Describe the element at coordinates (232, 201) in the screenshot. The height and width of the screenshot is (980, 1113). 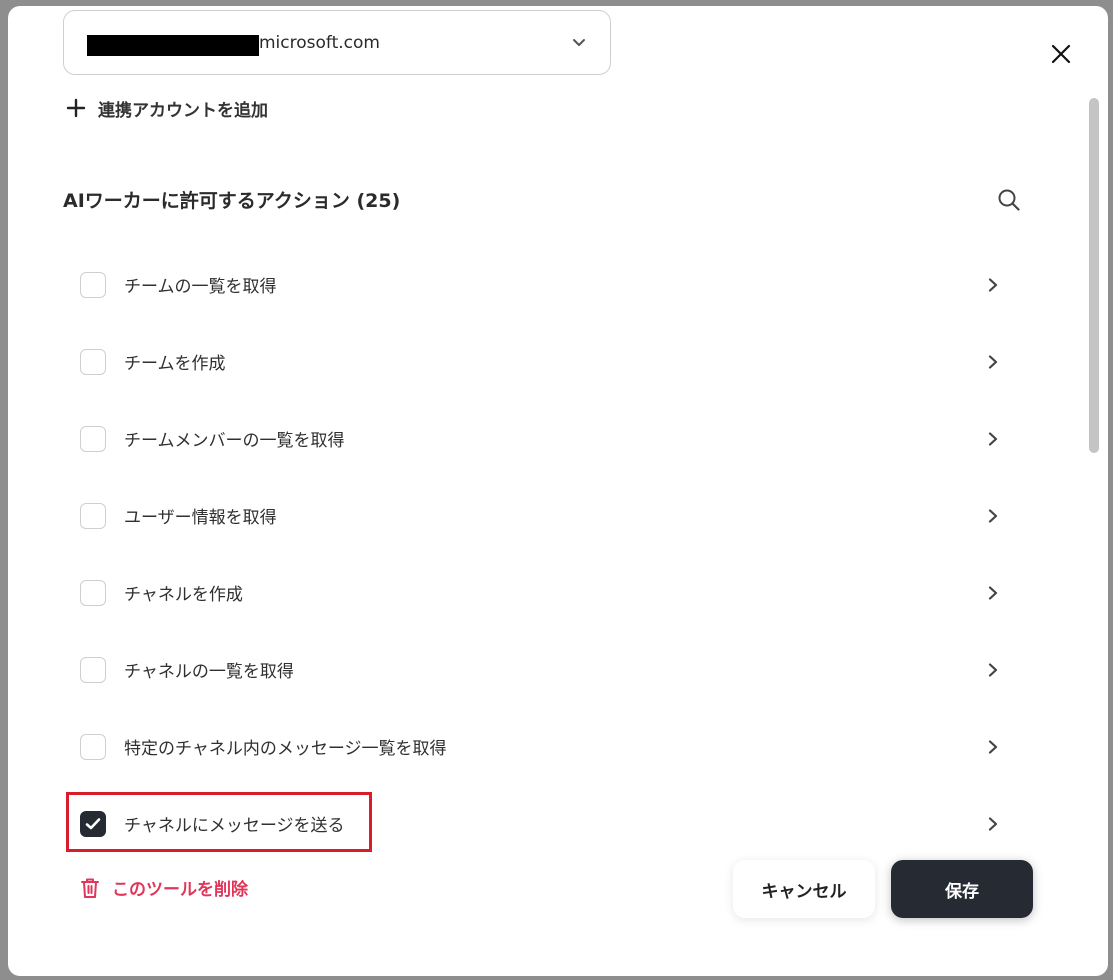
I see `actions-section-title: AIワーカーに許可するアクション (25)` at that location.